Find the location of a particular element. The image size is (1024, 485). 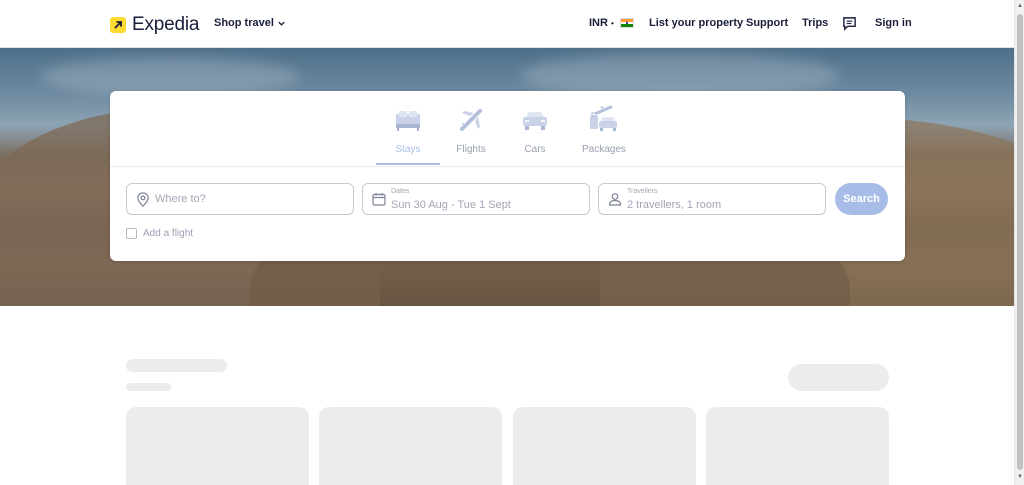

destination-placeholder: Where to? is located at coordinates (180, 199).